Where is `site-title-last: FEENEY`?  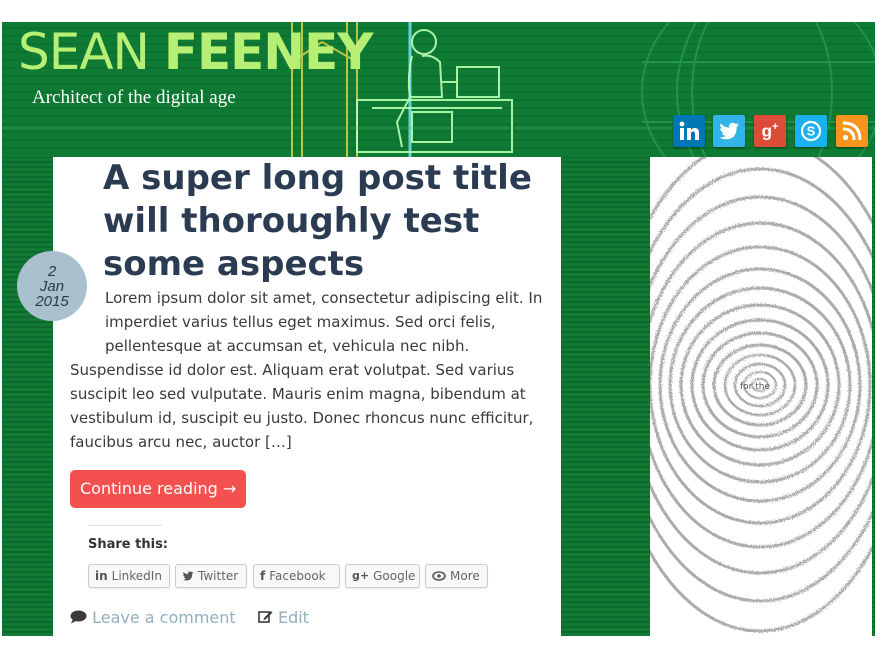 site-title-last: FEENEY is located at coordinates (268, 52).